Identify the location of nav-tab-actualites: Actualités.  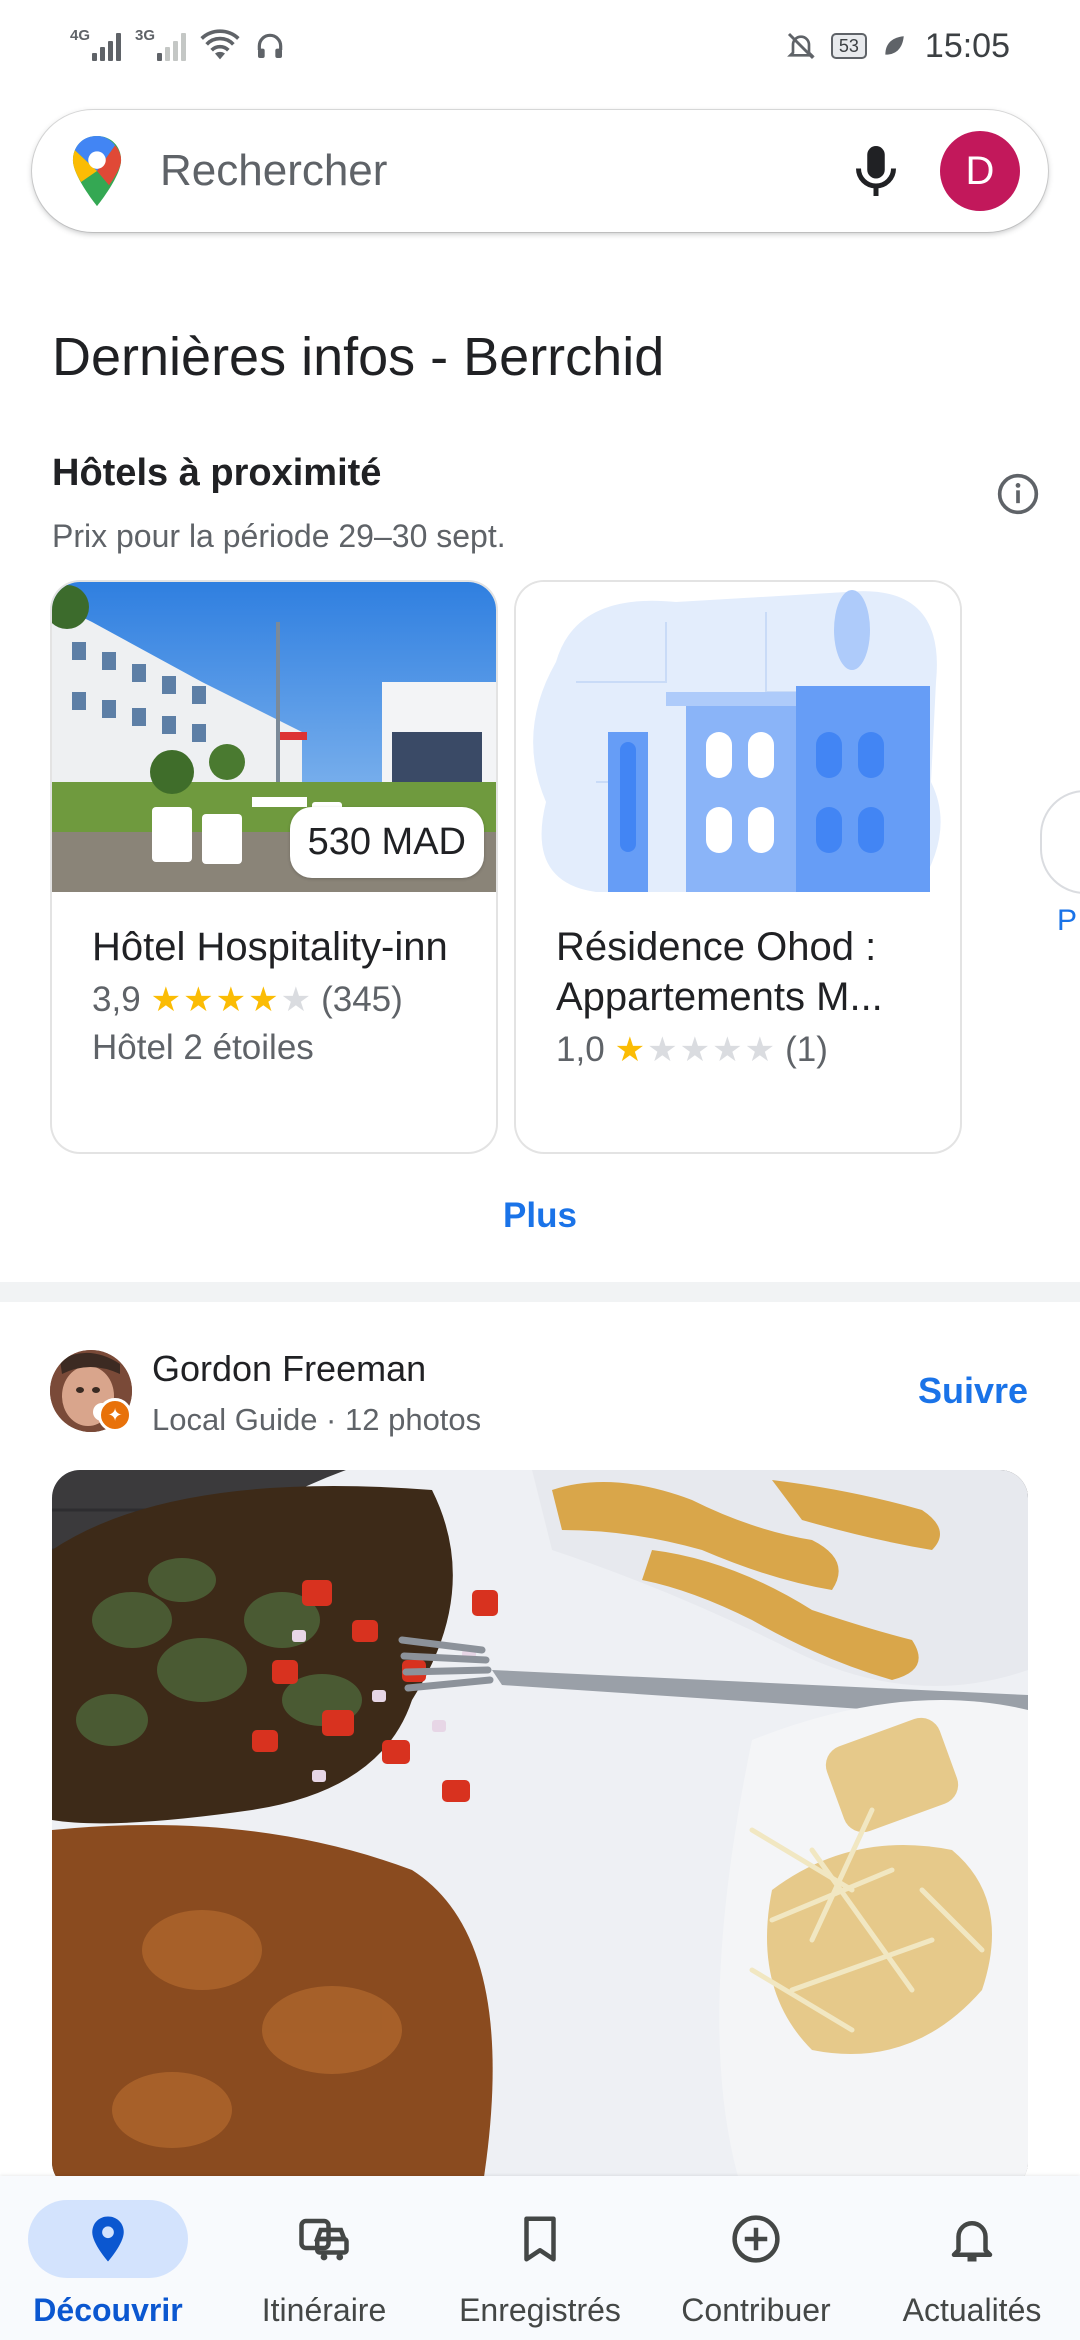
(972, 2258).